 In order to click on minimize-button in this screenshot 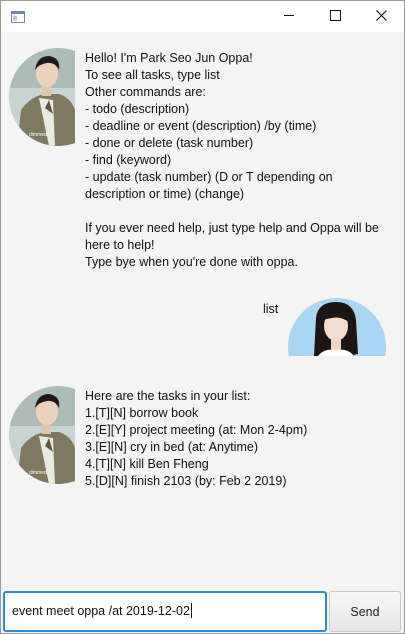, I will do `click(289, 16)`.